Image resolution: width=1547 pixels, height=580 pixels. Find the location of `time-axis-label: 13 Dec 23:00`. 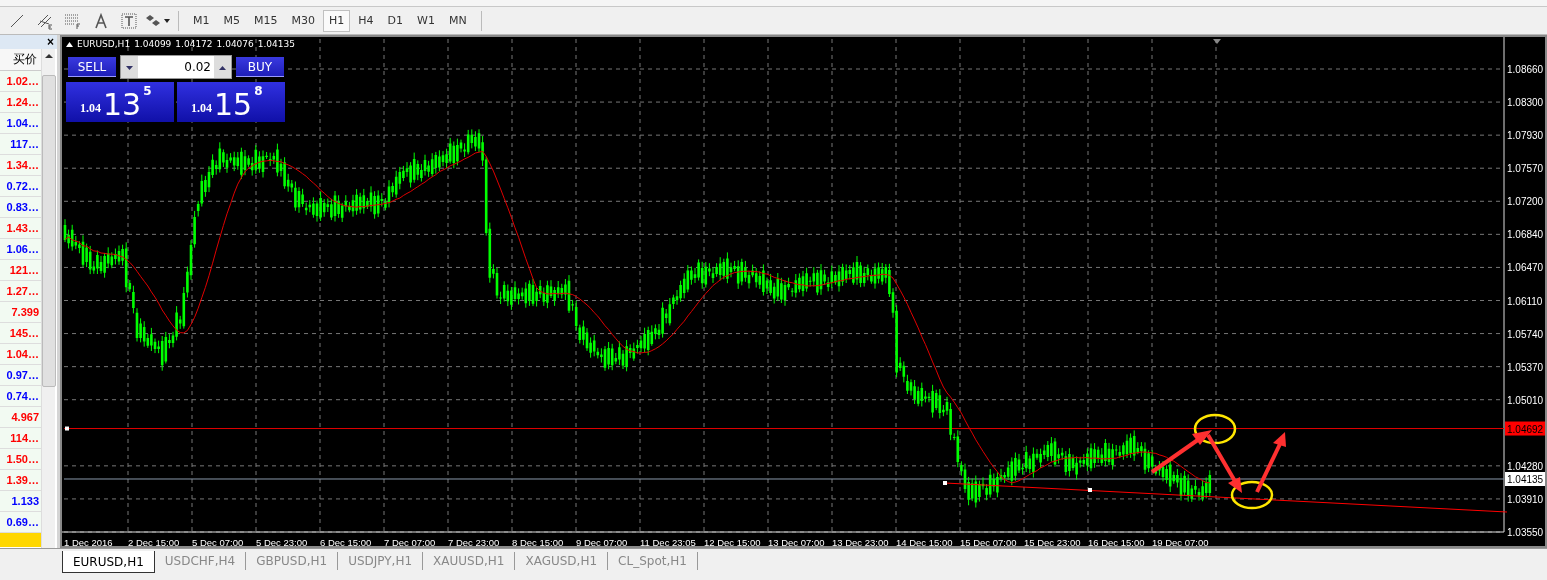

time-axis-label: 13 Dec 23:00 is located at coordinates (860, 541).